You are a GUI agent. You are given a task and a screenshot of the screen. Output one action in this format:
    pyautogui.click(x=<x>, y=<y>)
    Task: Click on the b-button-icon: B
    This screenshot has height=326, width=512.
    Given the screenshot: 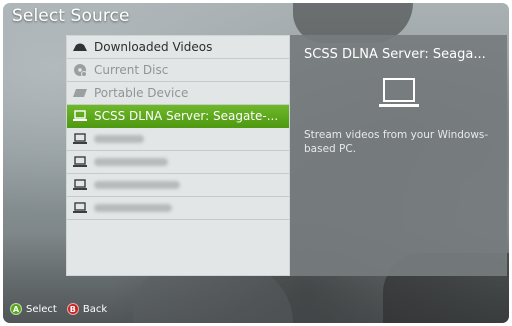 What is the action you would take?
    pyautogui.click(x=72, y=309)
    